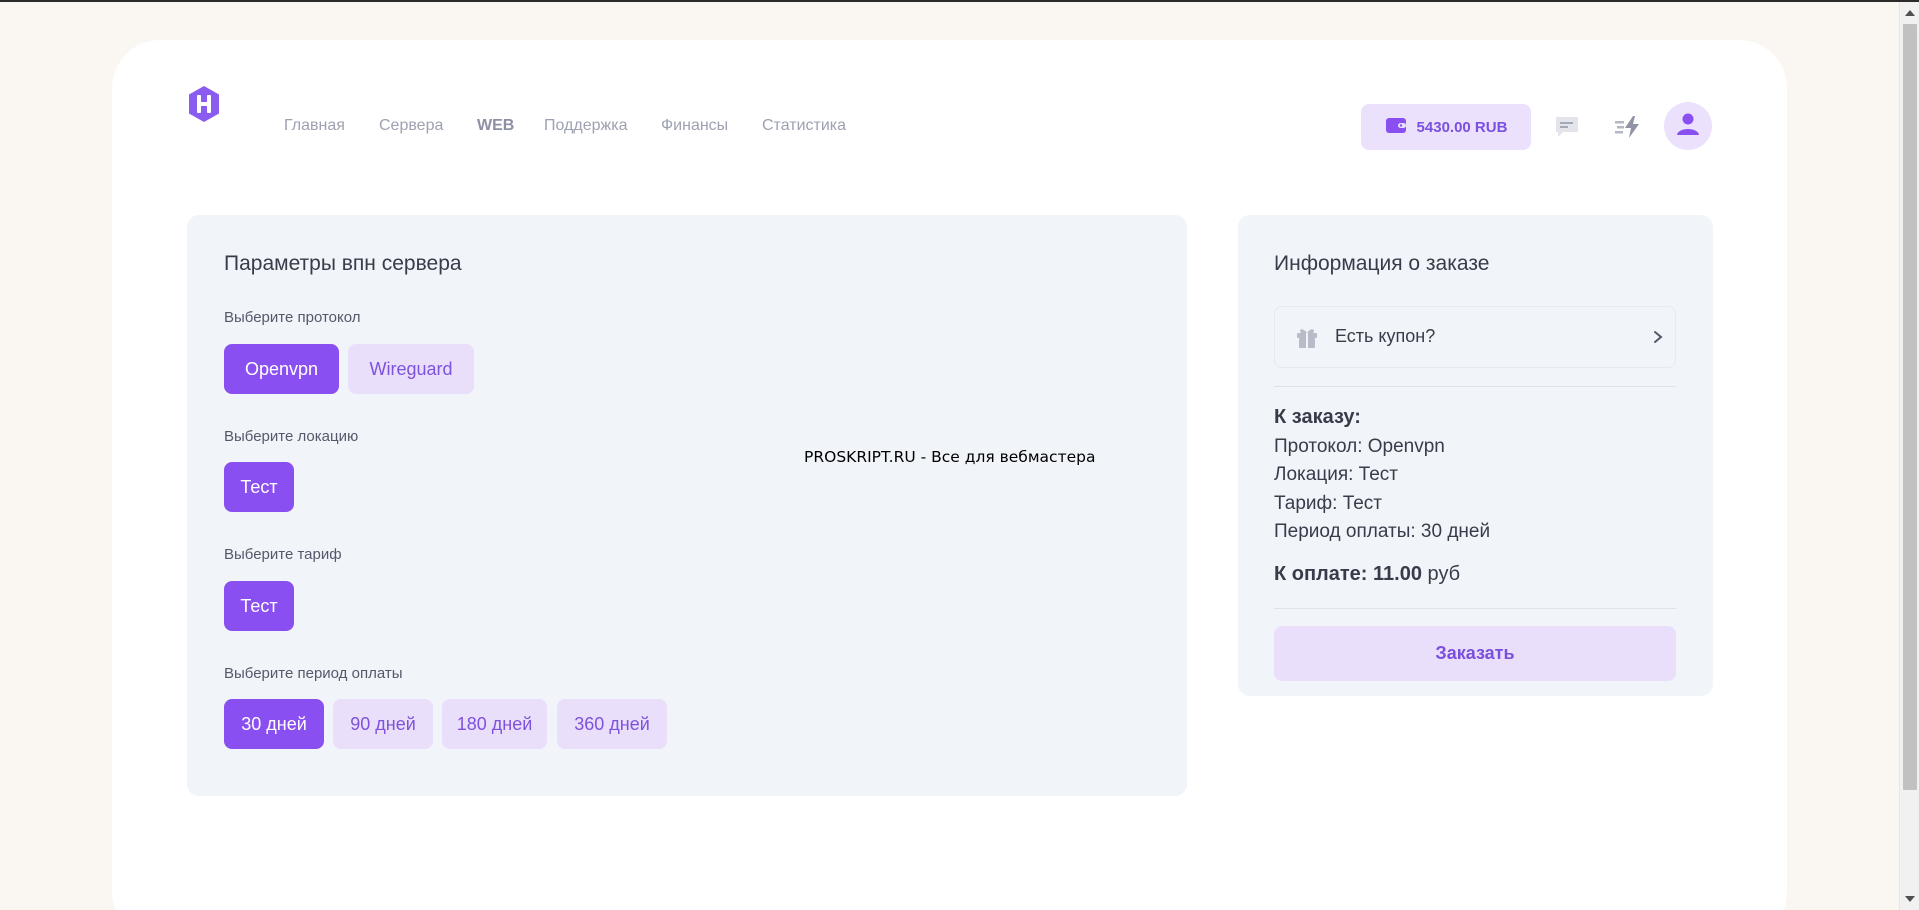 Image resolution: width=1919 pixels, height=910 pixels. What do you see at coordinates (274, 724) in the screenshot?
I see `period-30-button: 30 дней` at bounding box center [274, 724].